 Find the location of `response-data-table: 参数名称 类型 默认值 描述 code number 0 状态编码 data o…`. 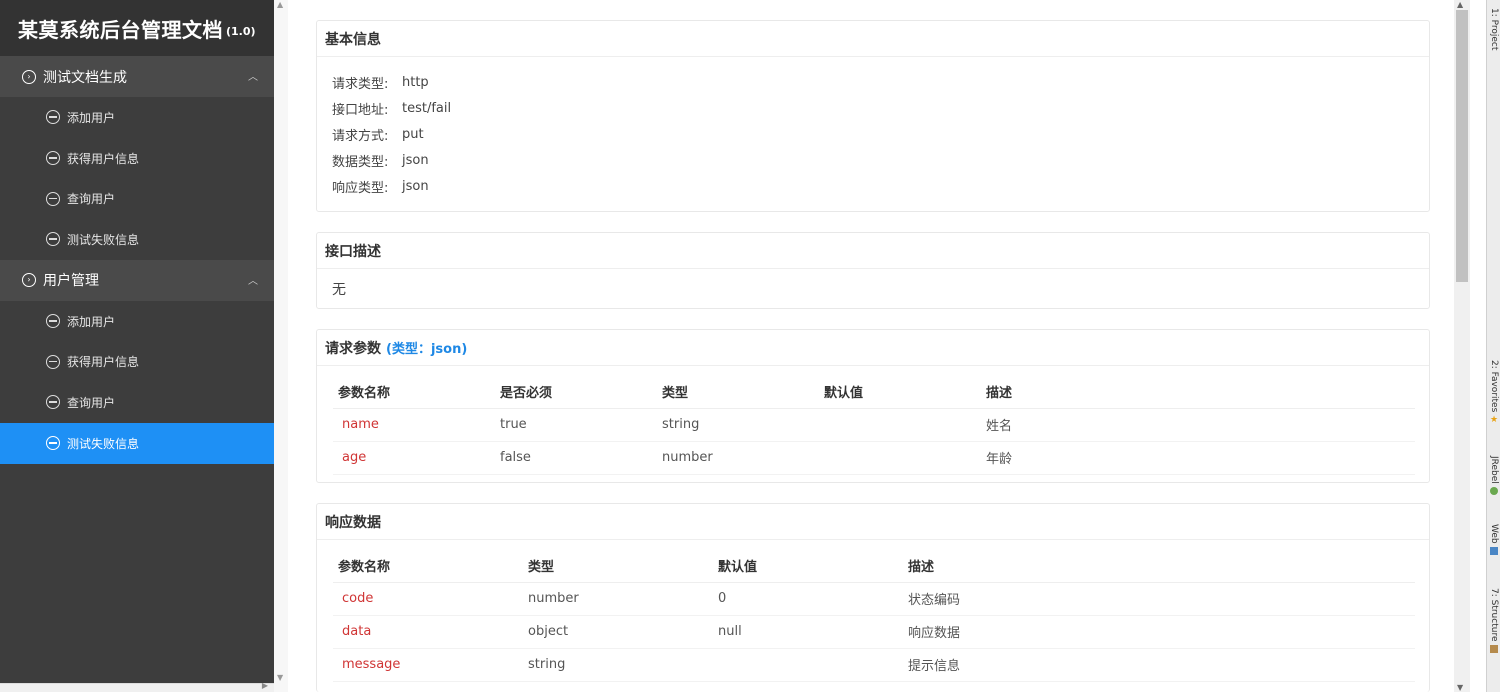

response-data-table: 参数名称 类型 默认值 描述 code number 0 状态编码 data o… is located at coordinates (874, 616).